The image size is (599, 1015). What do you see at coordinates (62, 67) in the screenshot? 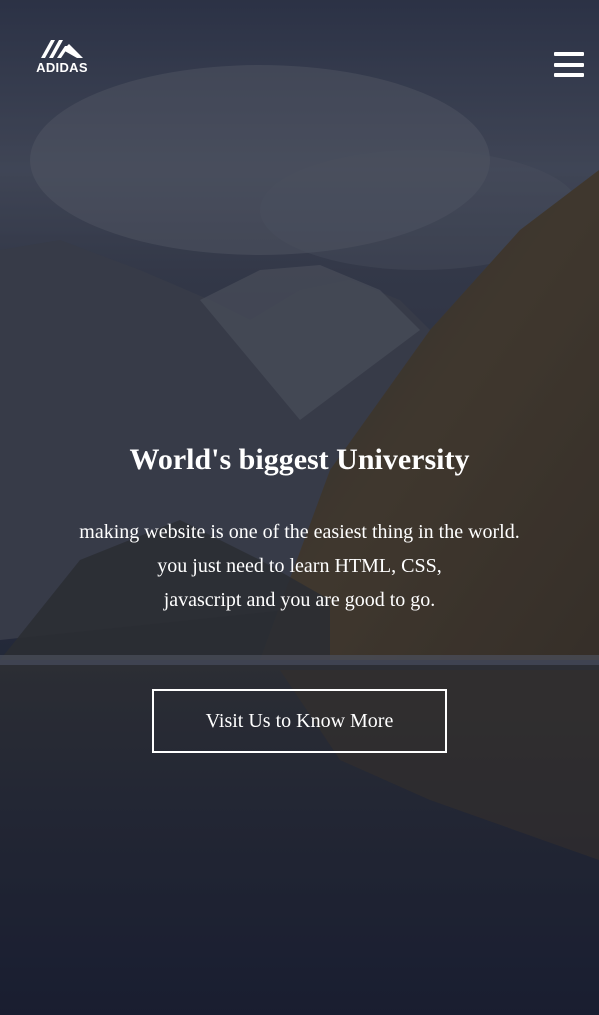
I see `logo-text: ADIDAS` at bounding box center [62, 67].